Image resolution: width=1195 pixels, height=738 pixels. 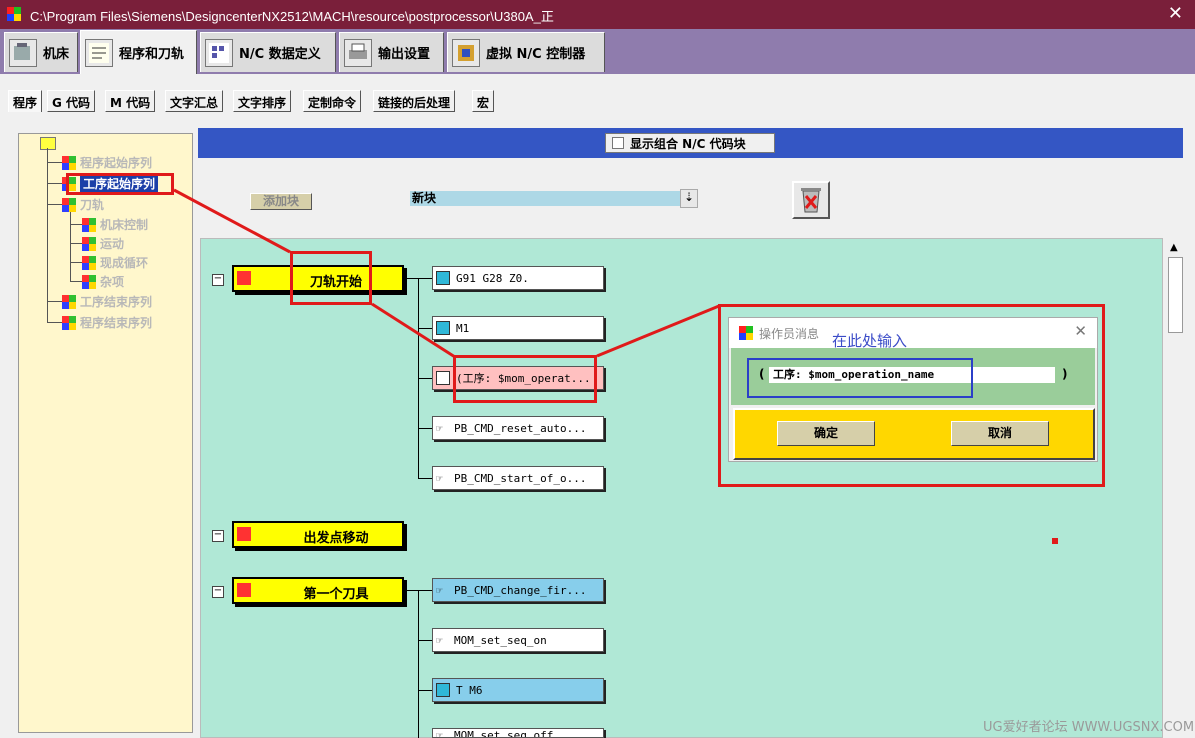 I want to click on watermark: UG爱好者论坛 WWW.UGSNX.COM, so click(x=1089, y=727).